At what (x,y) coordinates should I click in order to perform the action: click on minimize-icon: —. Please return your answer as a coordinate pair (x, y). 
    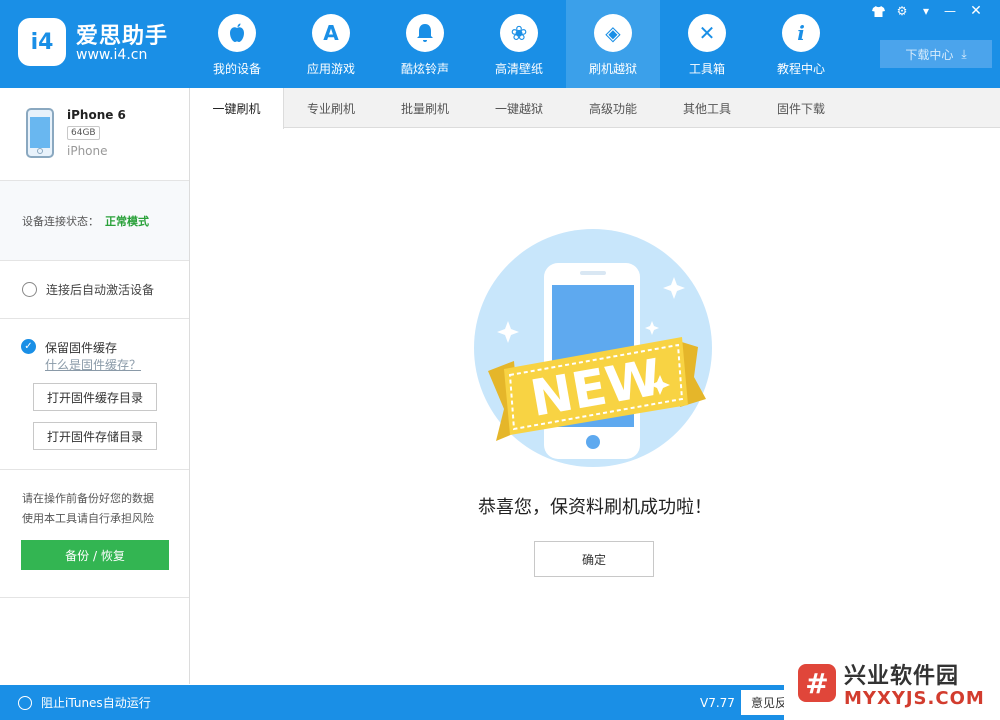
    Looking at the image, I should click on (950, 11).